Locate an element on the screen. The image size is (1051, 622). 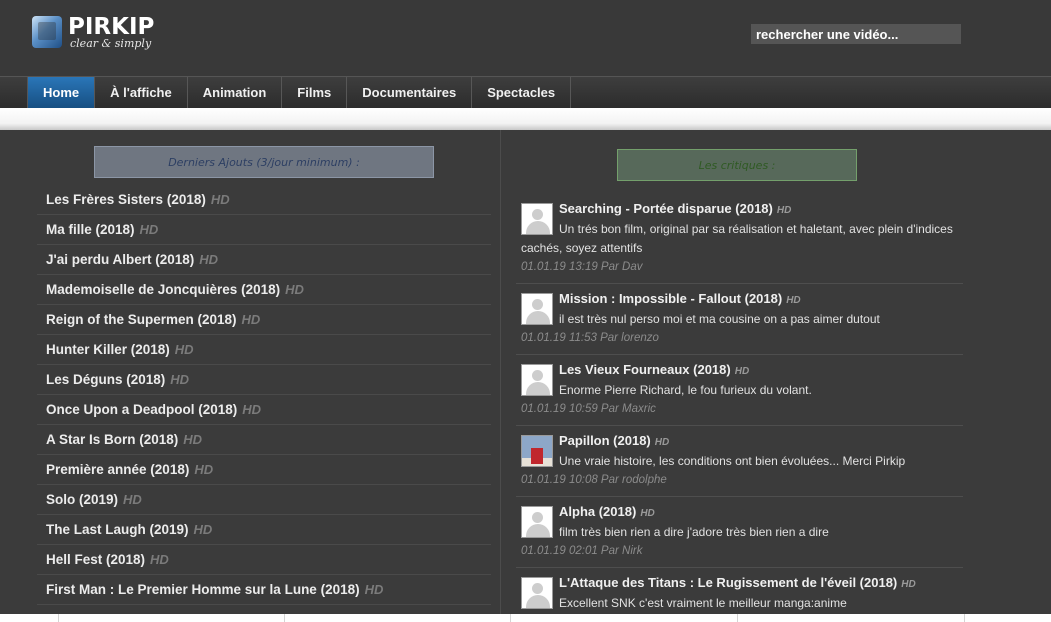
review-title-text: Papillon (2018) is located at coordinates (605, 440).